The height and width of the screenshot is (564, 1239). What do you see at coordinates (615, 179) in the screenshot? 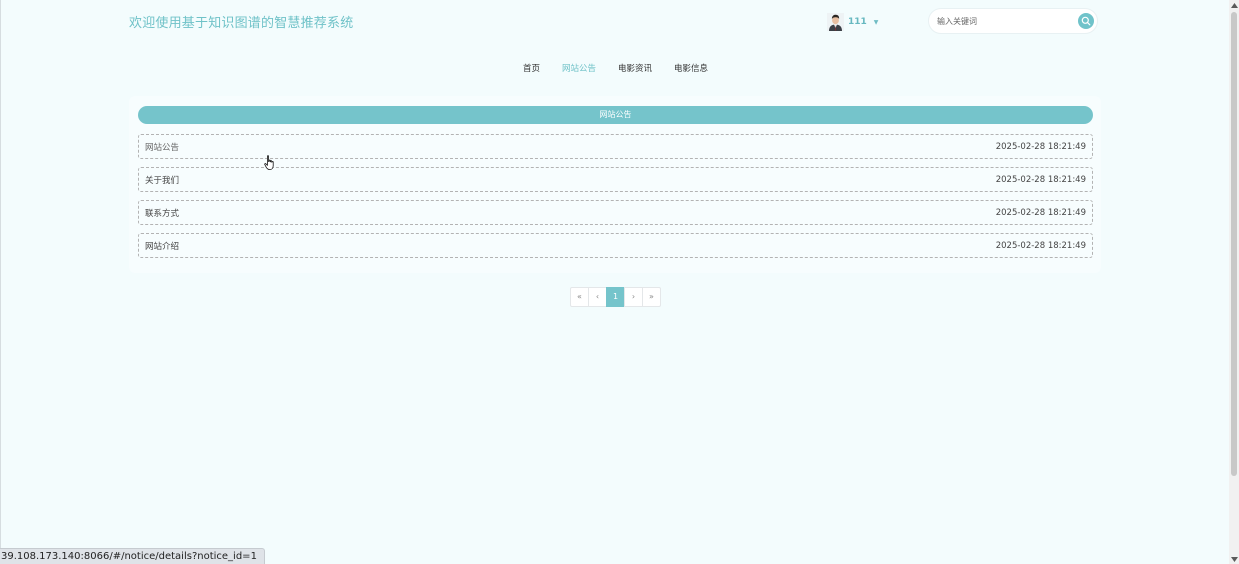
I see `list-item: 关于我们 2025-02-28 18:21:49` at bounding box center [615, 179].